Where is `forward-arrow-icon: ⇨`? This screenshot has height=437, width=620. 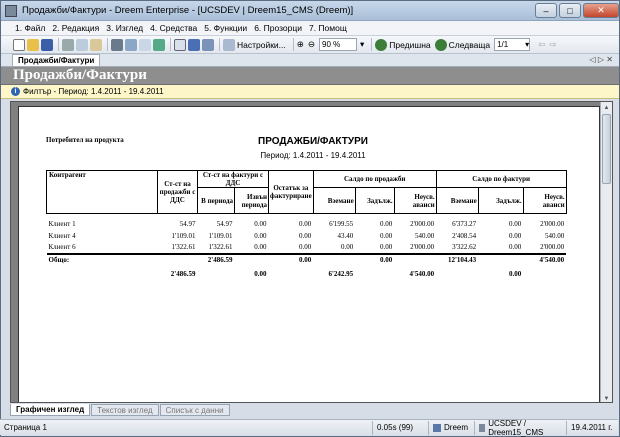 forward-arrow-icon: ⇨ is located at coordinates (552, 44).